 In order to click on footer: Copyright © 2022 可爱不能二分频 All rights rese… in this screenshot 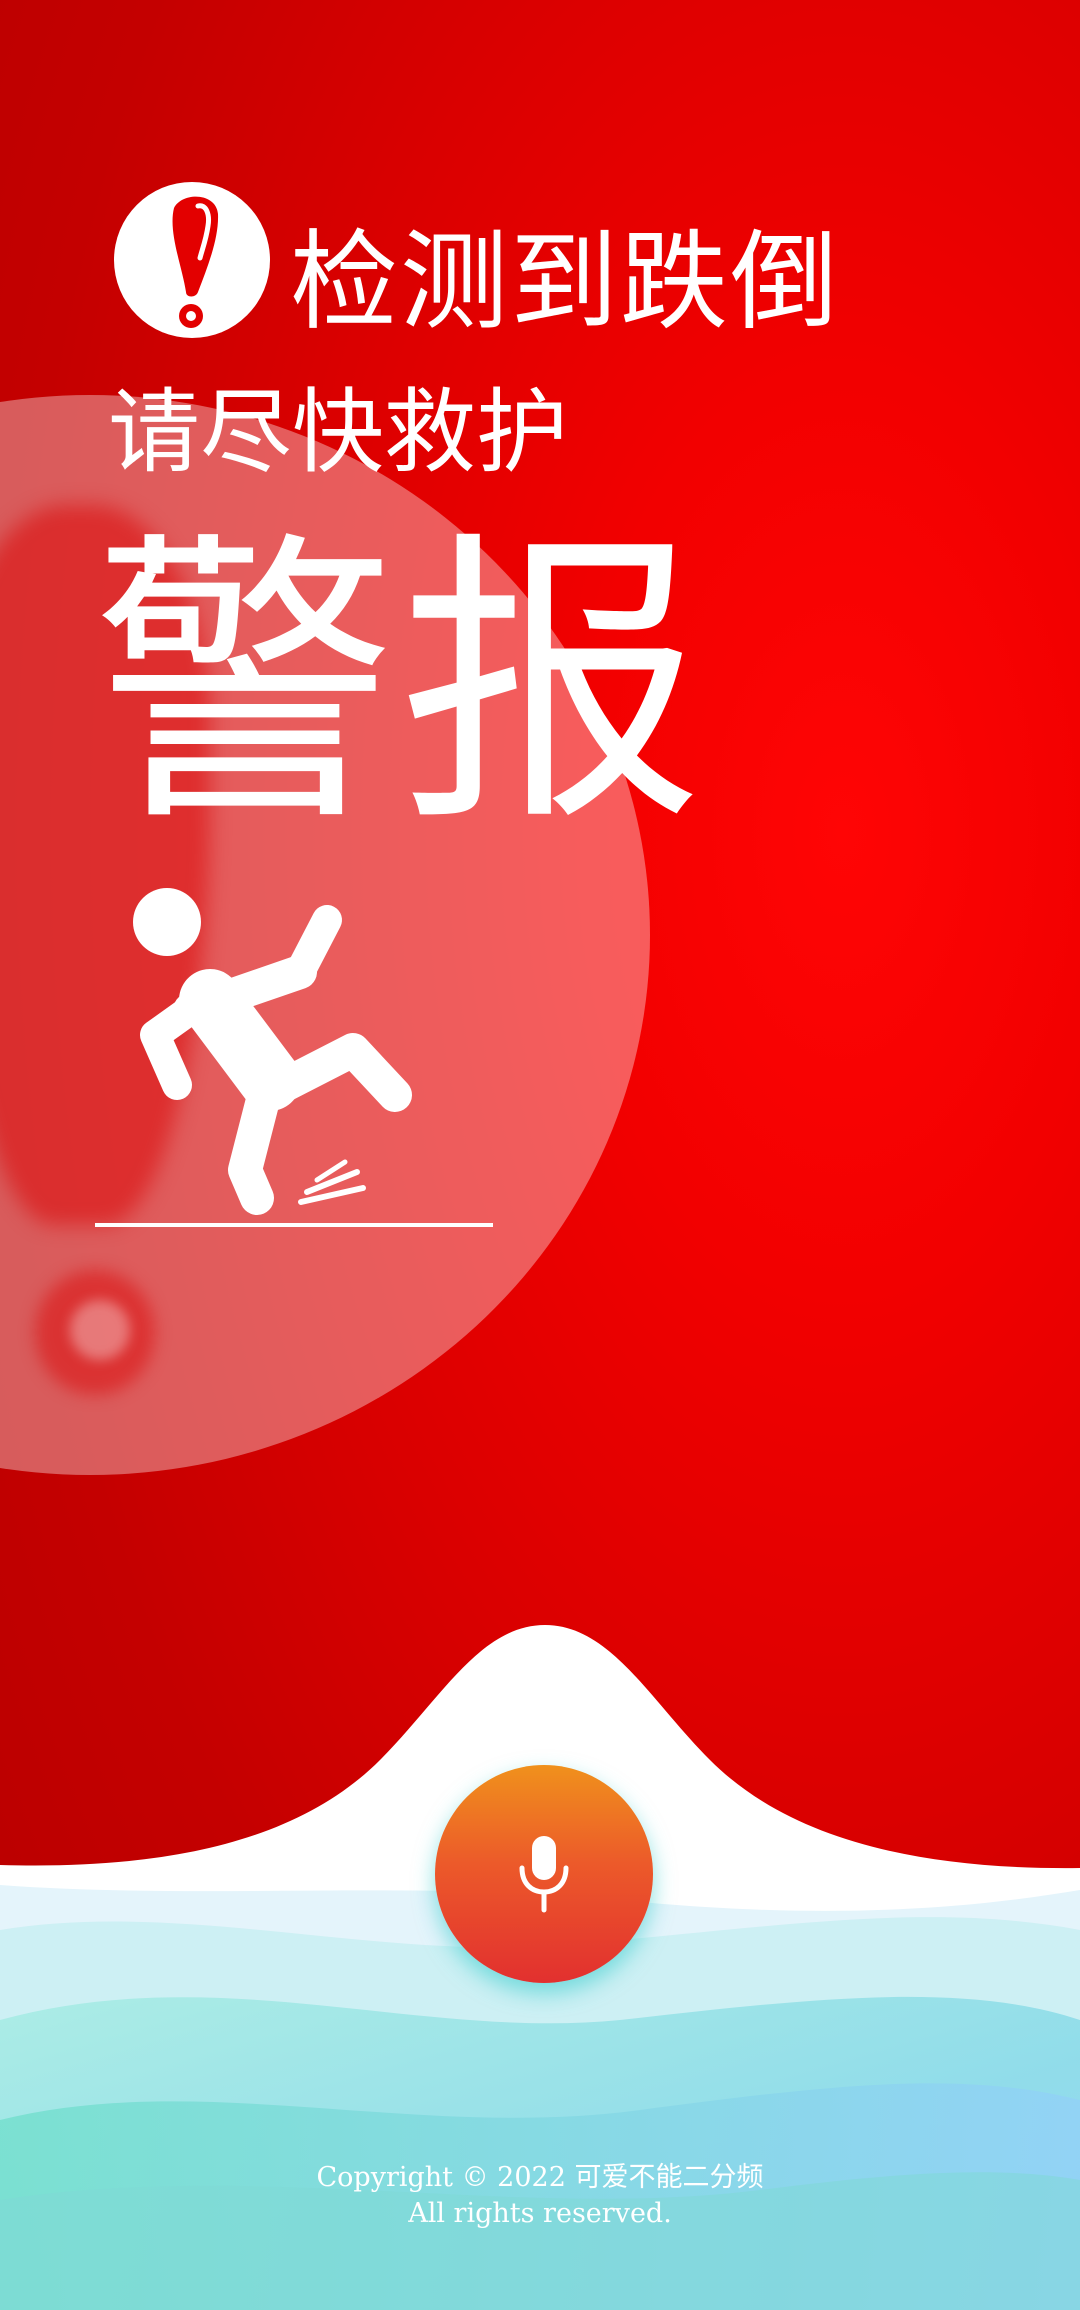, I will do `click(540, 2196)`.